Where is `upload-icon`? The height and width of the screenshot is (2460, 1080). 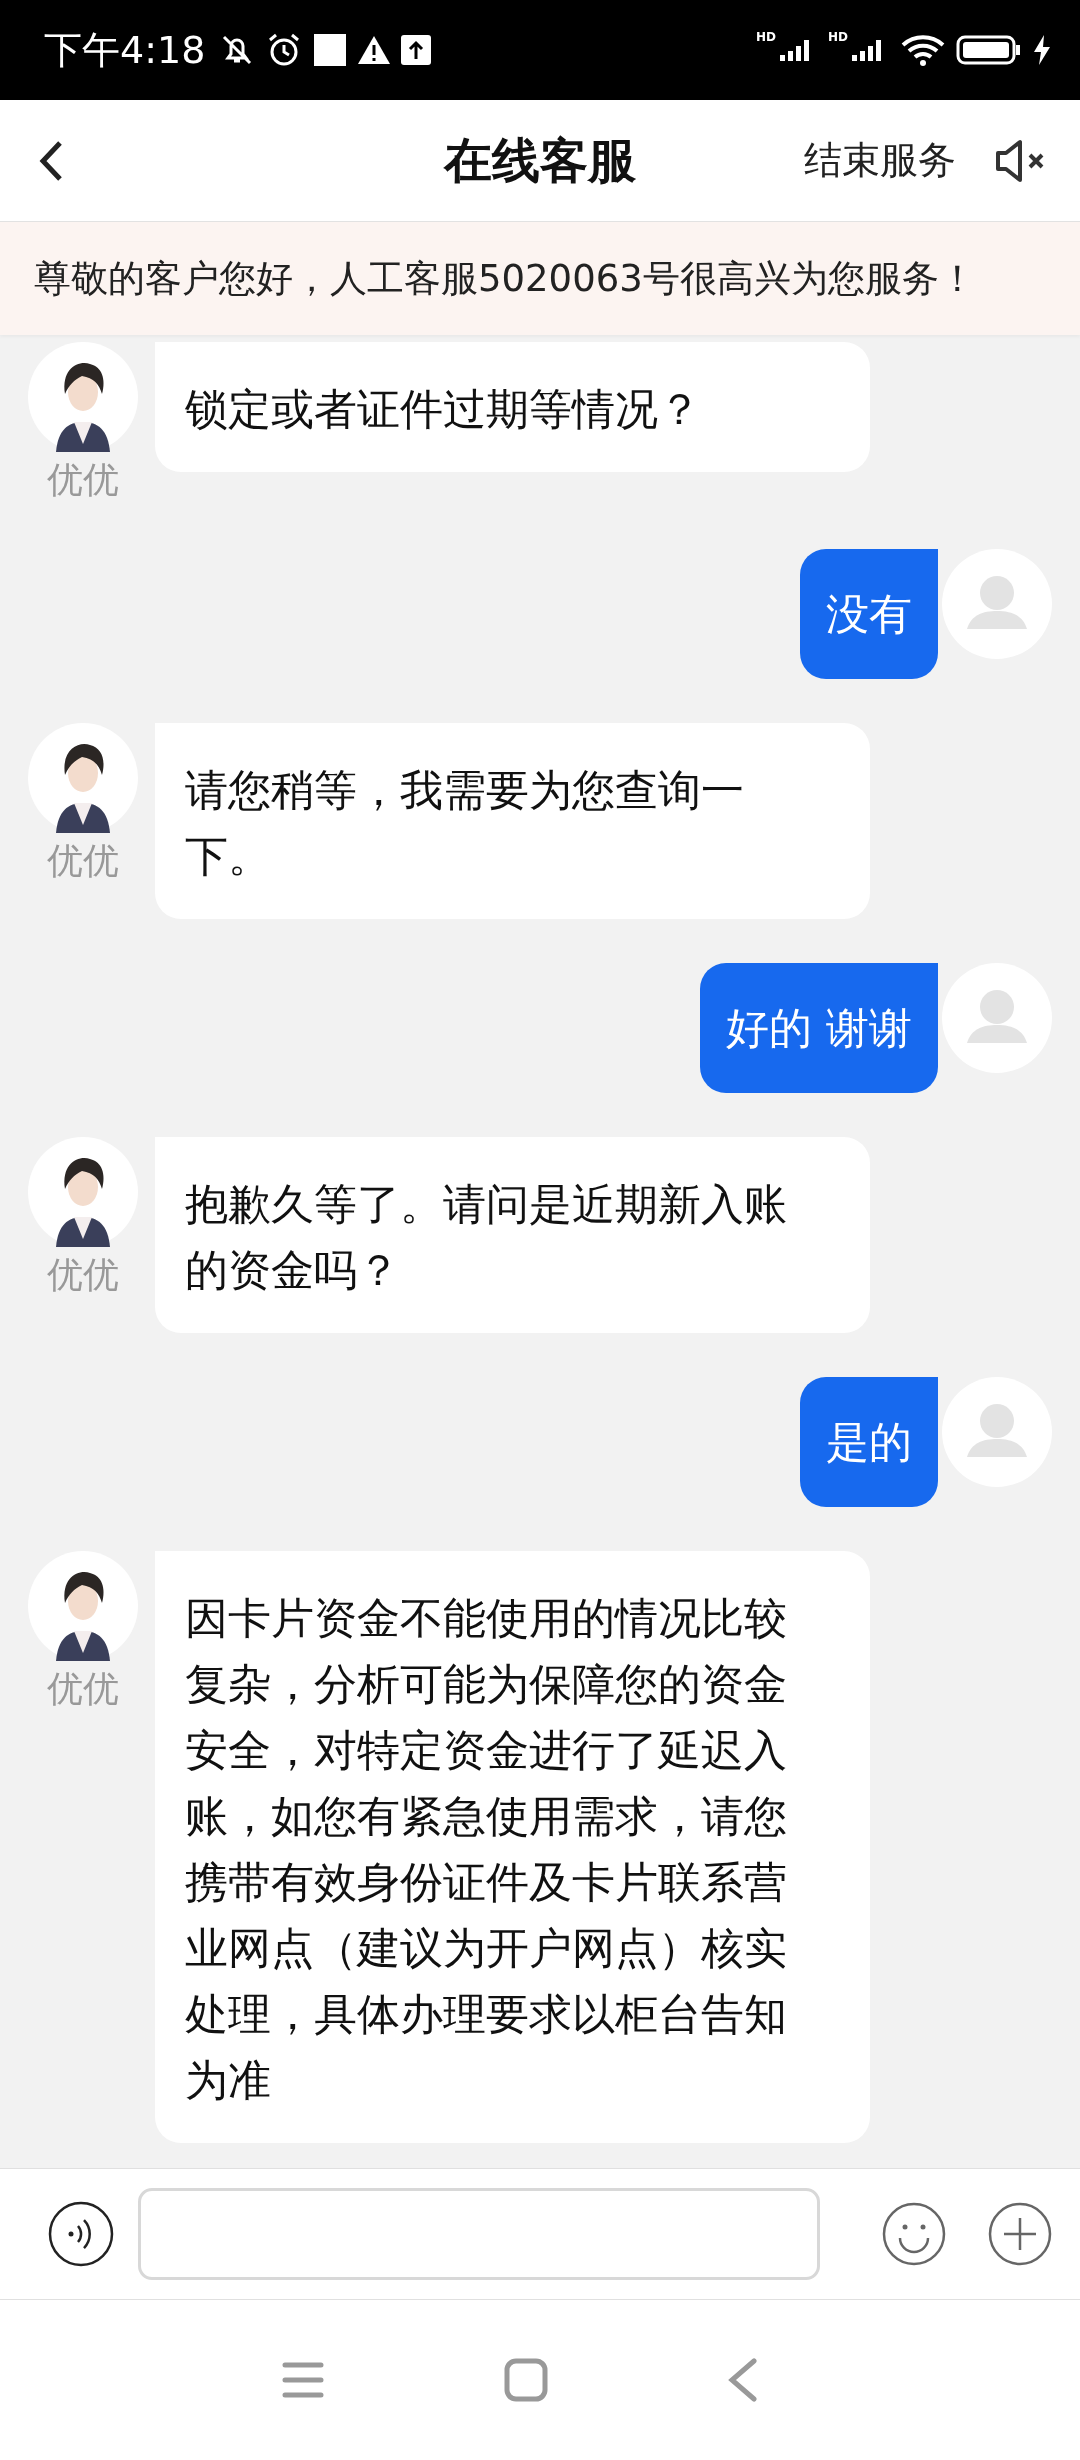
upload-icon is located at coordinates (416, 50).